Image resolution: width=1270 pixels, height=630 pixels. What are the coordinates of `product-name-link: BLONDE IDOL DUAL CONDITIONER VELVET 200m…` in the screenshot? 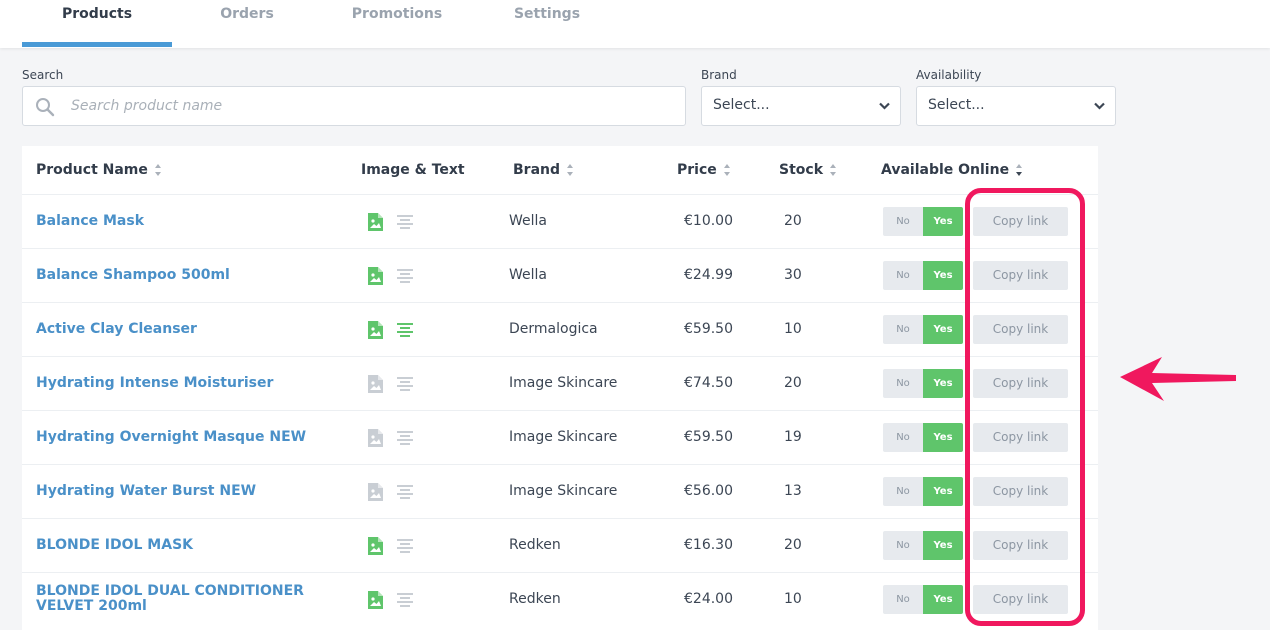 It's located at (181, 599).